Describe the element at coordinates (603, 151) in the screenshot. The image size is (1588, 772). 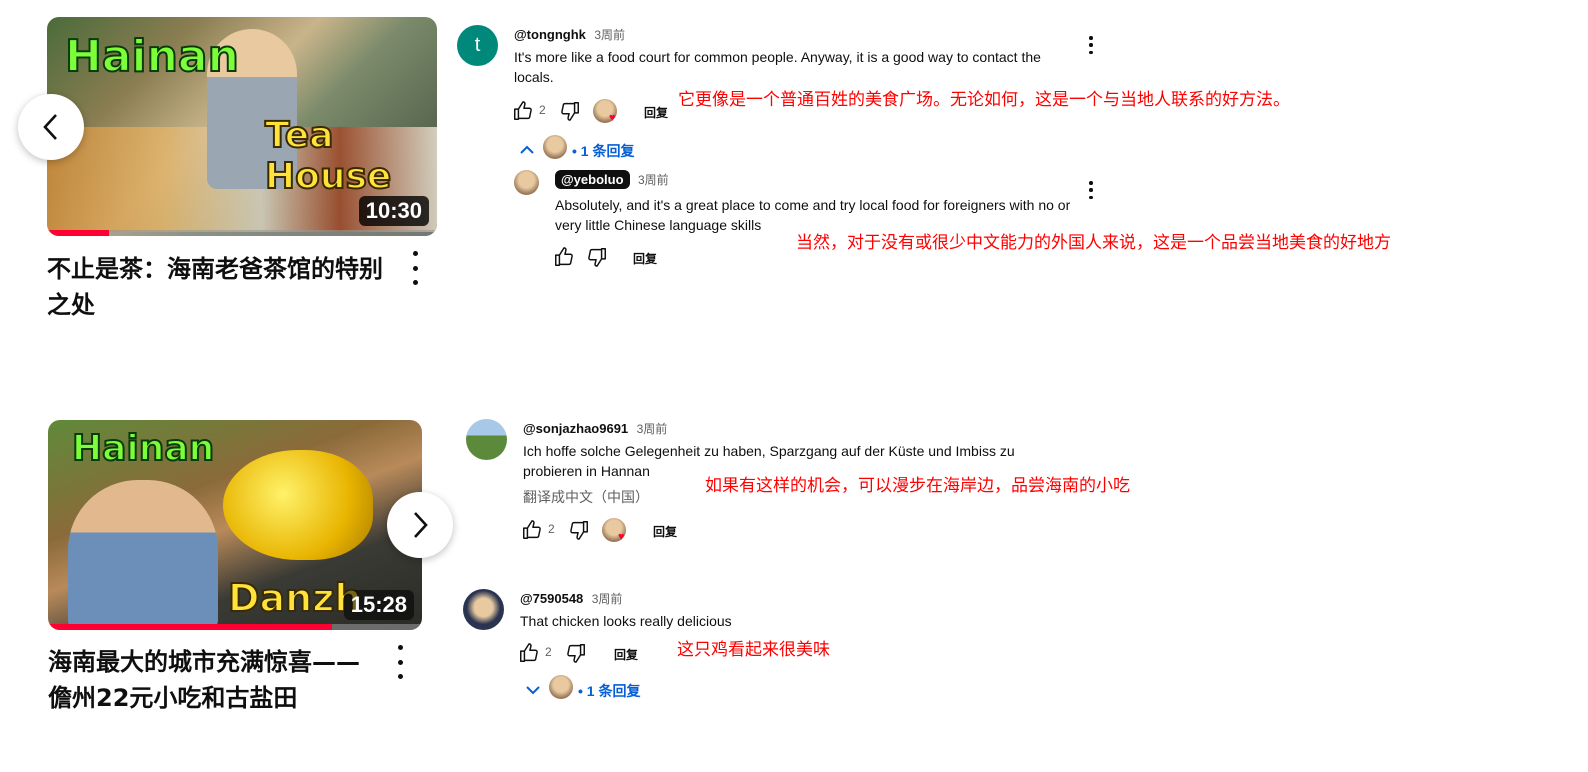
I see `hide-replies-link: • 1 条回复` at that location.